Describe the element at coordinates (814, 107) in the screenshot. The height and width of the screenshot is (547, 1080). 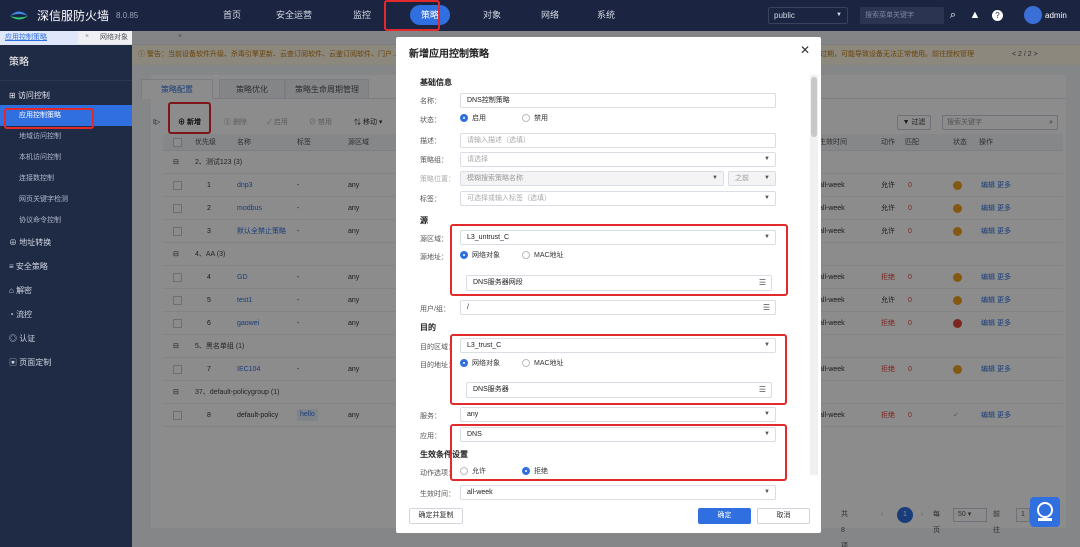
I see `dialog-scroll-thumb` at that location.